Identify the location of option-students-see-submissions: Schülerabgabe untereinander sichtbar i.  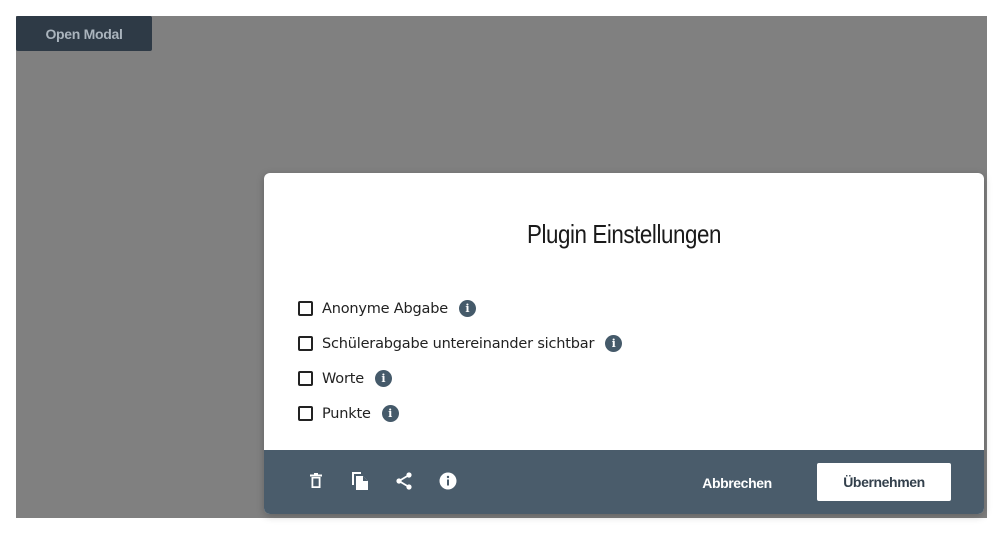
(460, 343).